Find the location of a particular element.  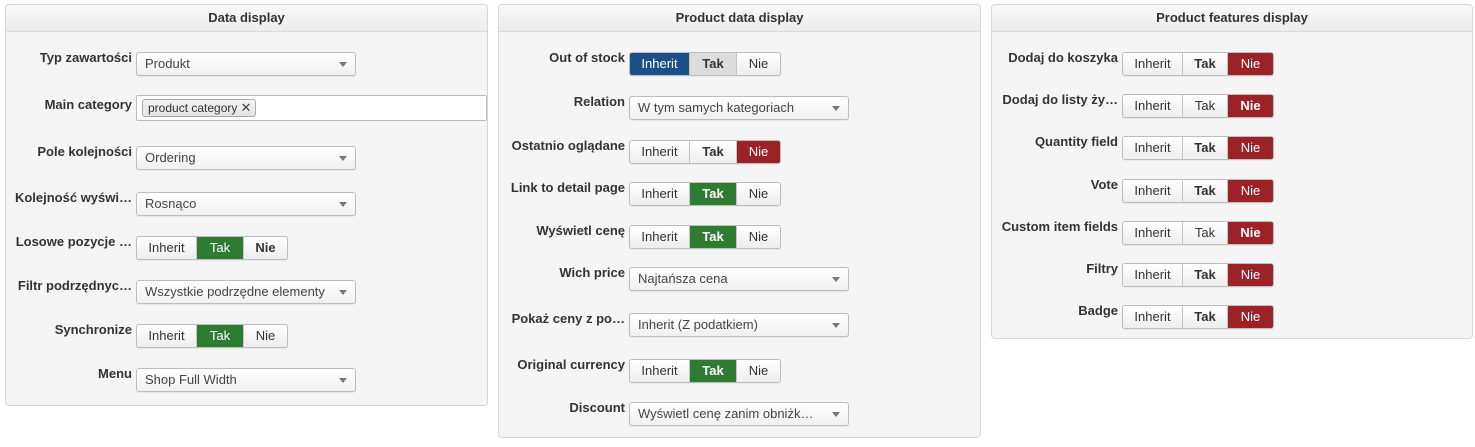

display-order-select: Rosnąco is located at coordinates (246, 204).